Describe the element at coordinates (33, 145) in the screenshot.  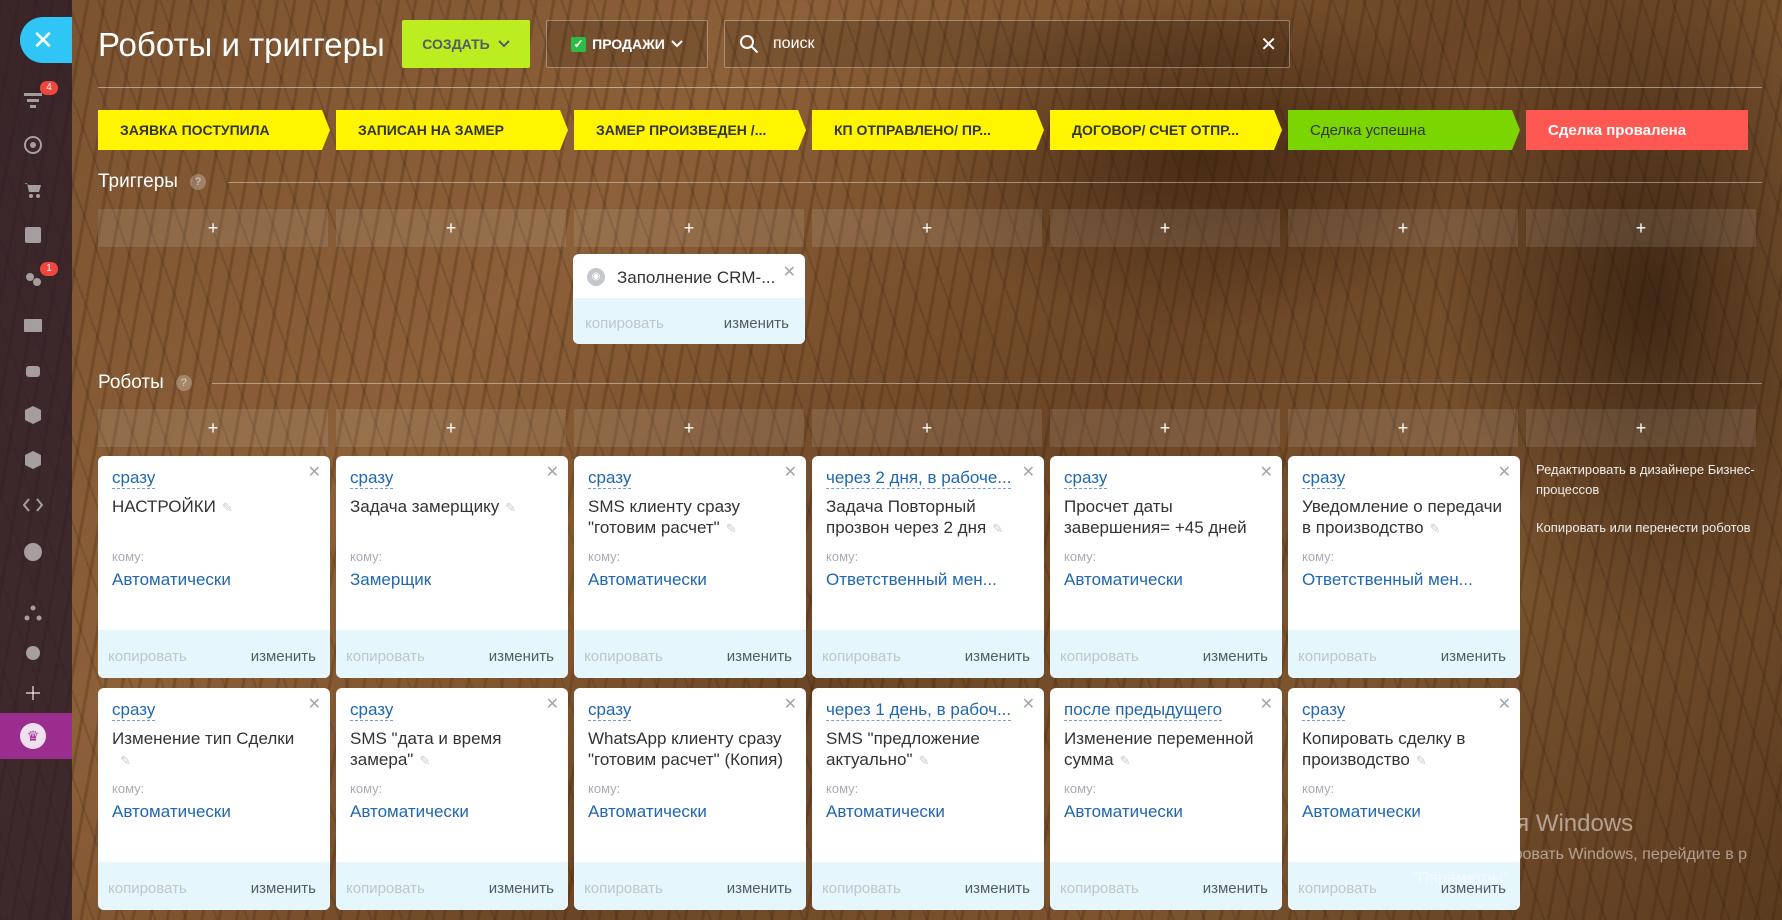
I see `target-icon` at that location.